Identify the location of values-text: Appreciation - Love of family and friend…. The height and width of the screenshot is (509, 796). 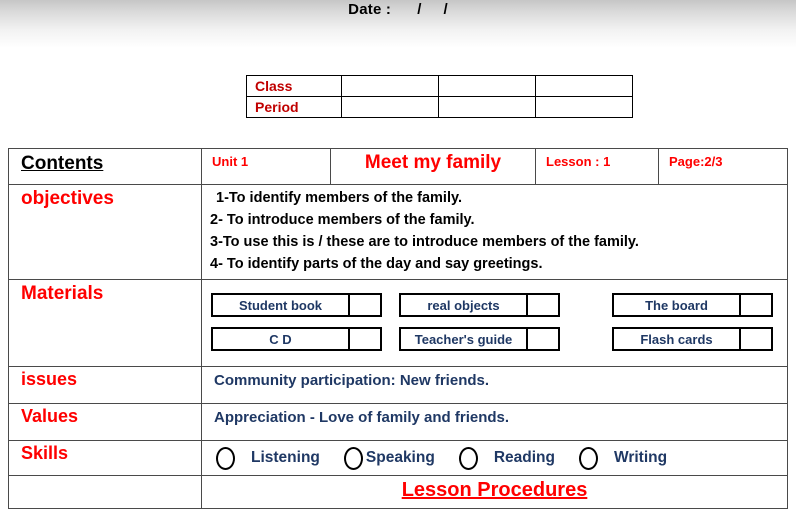
(494, 422).